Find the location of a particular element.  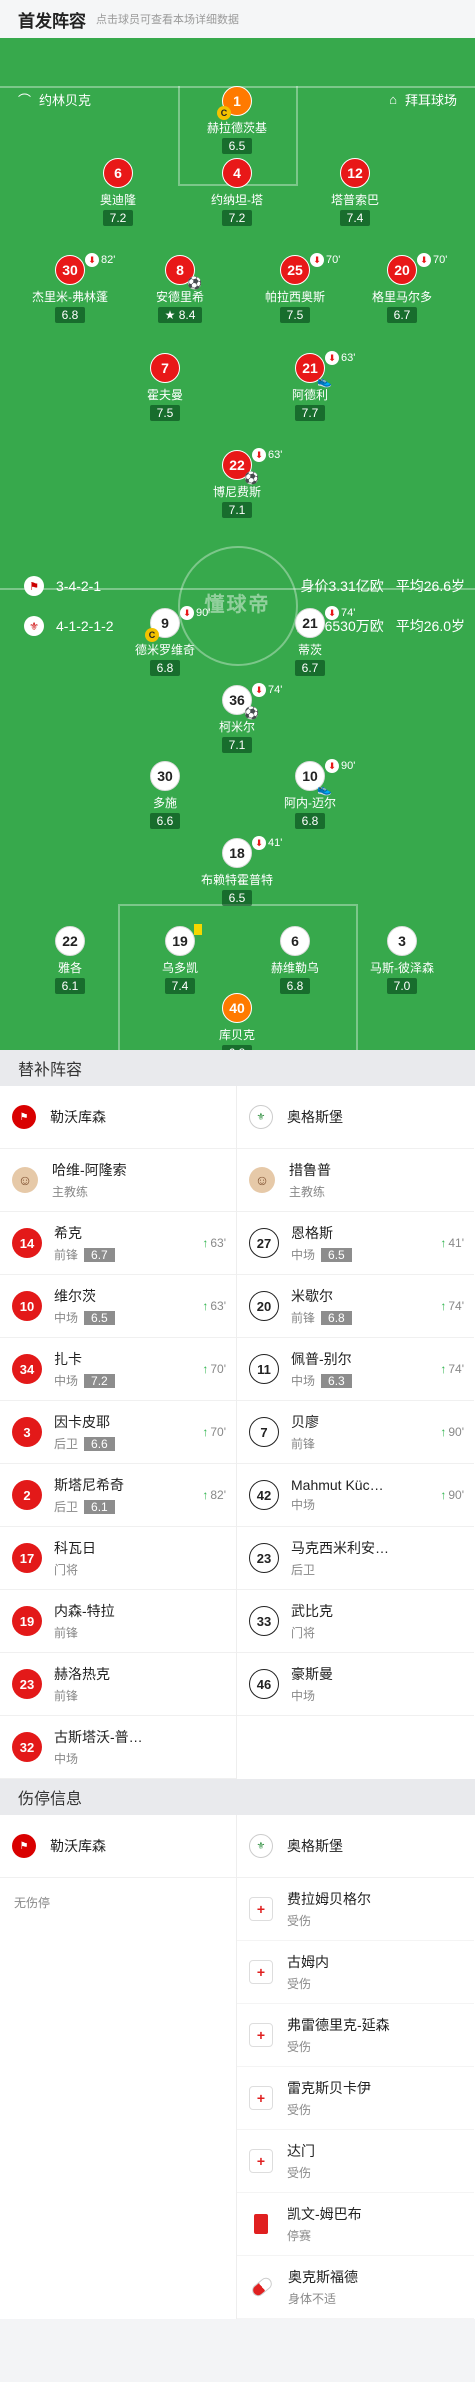

pitch-player: 6 赫维勒乌 6.8 is located at coordinates (295, 960).